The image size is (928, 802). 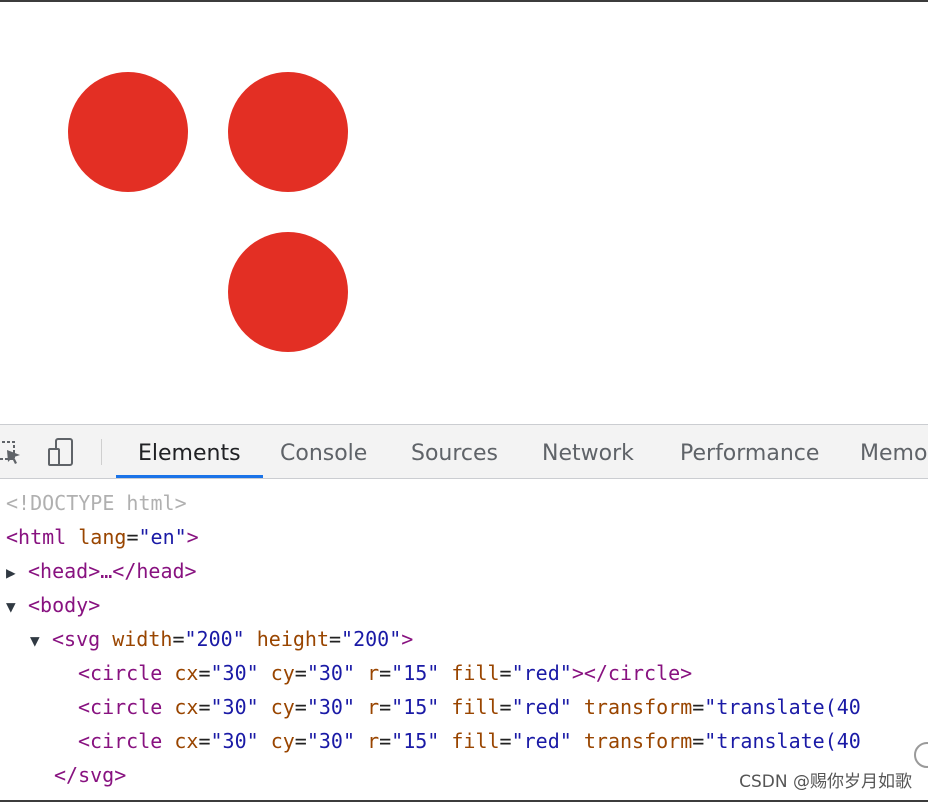 I want to click on dom-node-head: ▶ <head>…</head>, so click(x=101, y=571).